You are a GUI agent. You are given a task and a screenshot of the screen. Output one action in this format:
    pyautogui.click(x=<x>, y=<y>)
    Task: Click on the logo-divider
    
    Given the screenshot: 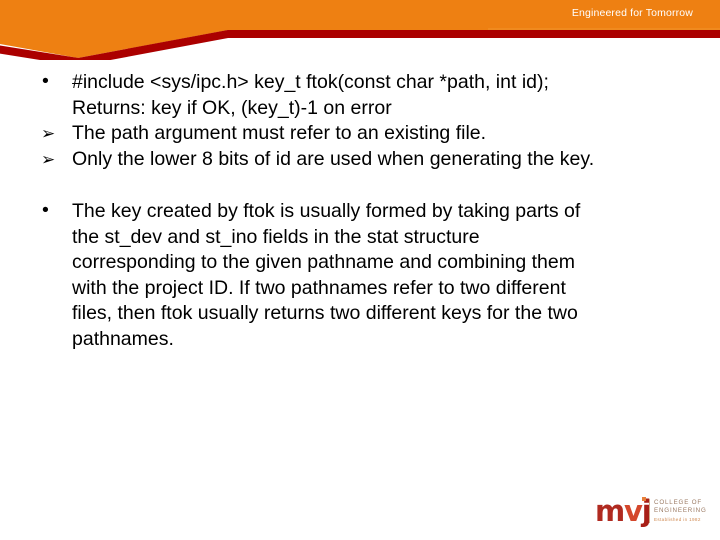 What is the action you would take?
    pyautogui.click(x=649, y=511)
    